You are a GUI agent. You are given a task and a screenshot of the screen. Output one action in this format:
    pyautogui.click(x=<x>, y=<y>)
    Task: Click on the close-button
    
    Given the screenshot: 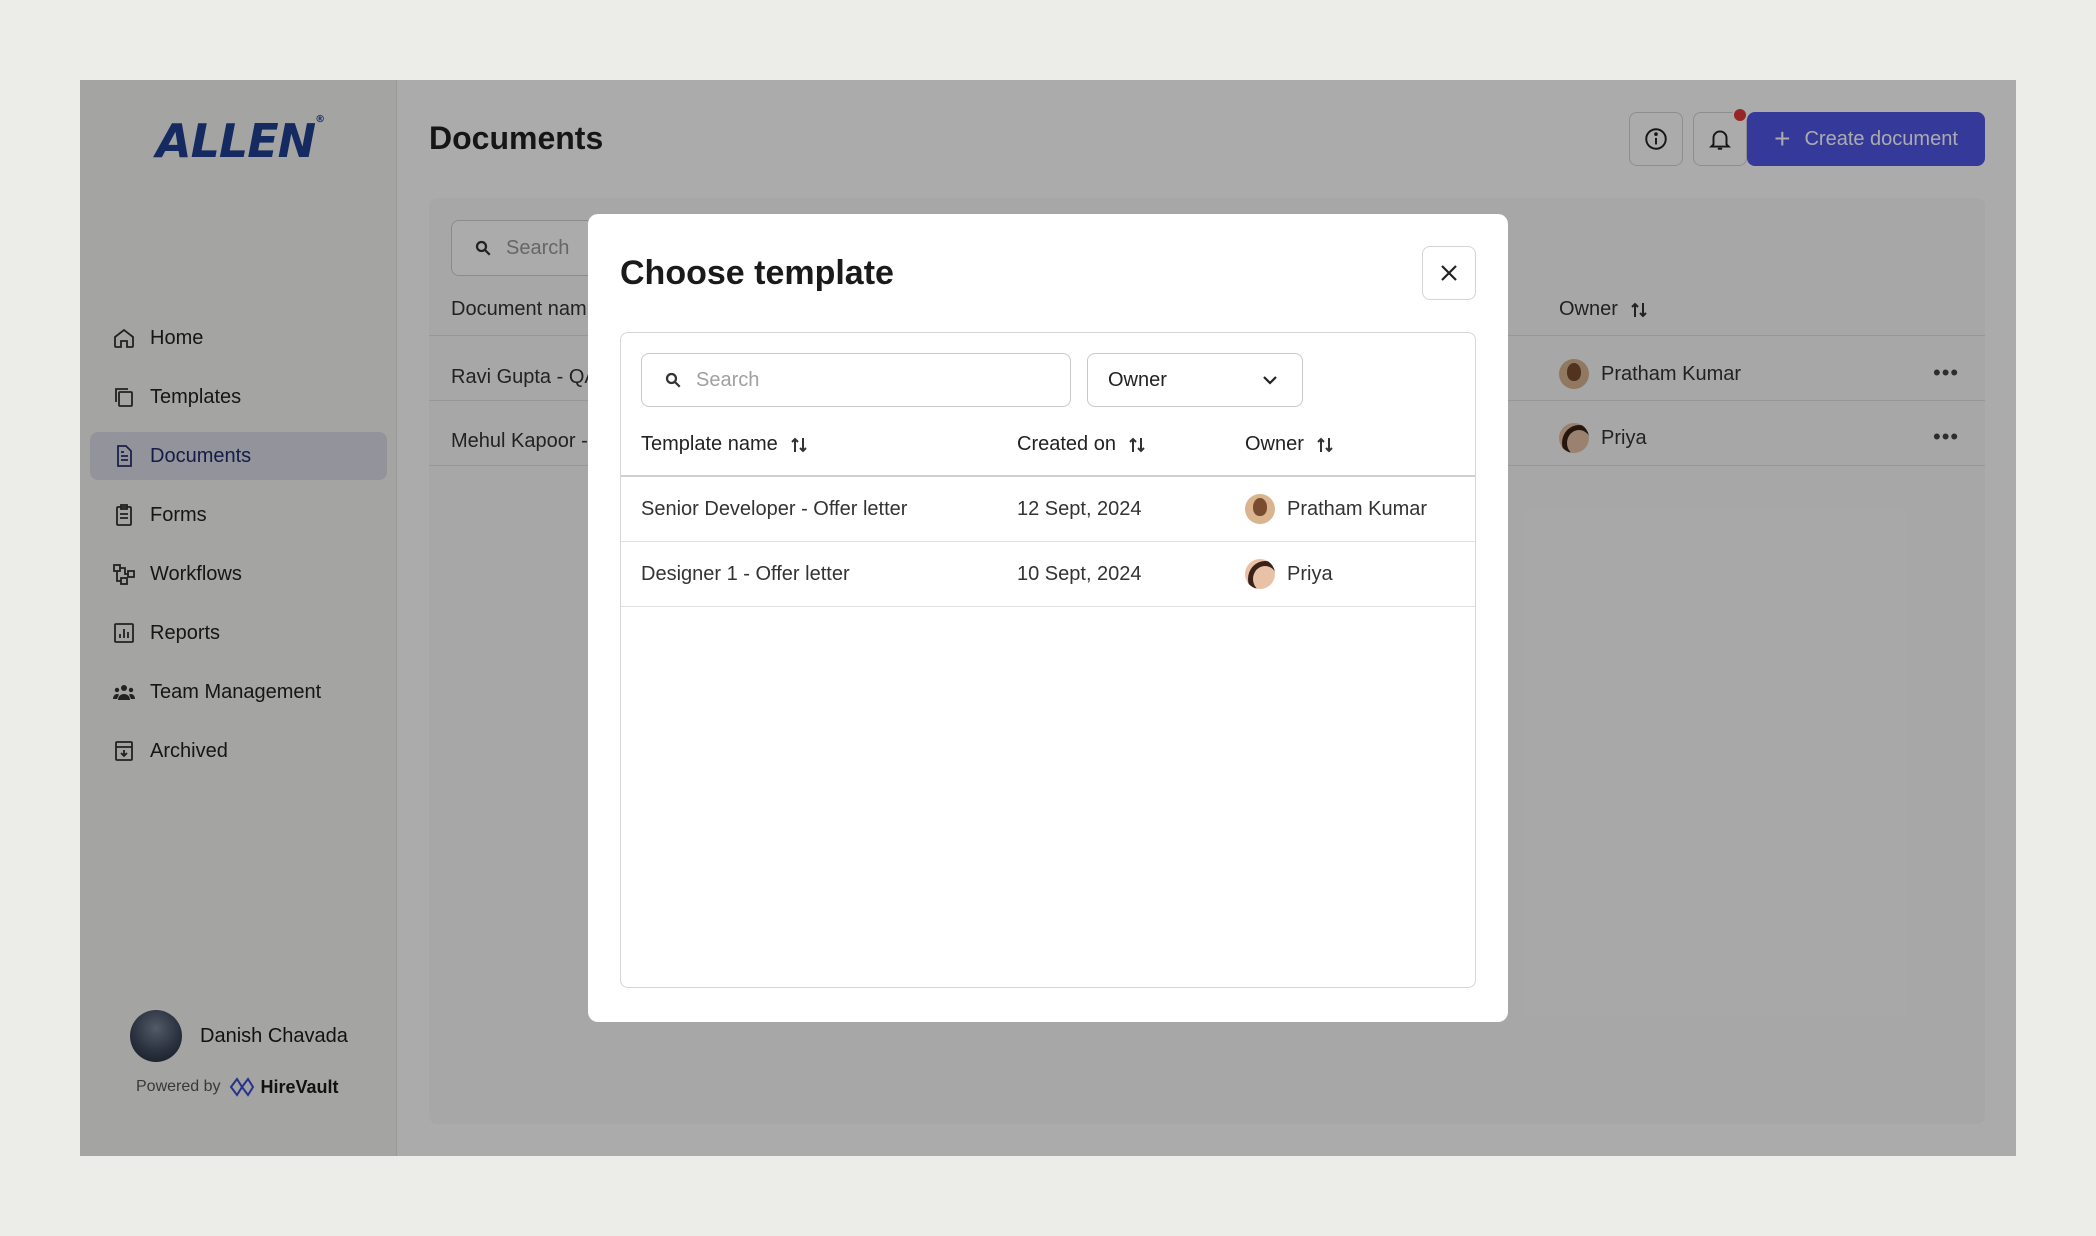 What is the action you would take?
    pyautogui.click(x=1449, y=273)
    